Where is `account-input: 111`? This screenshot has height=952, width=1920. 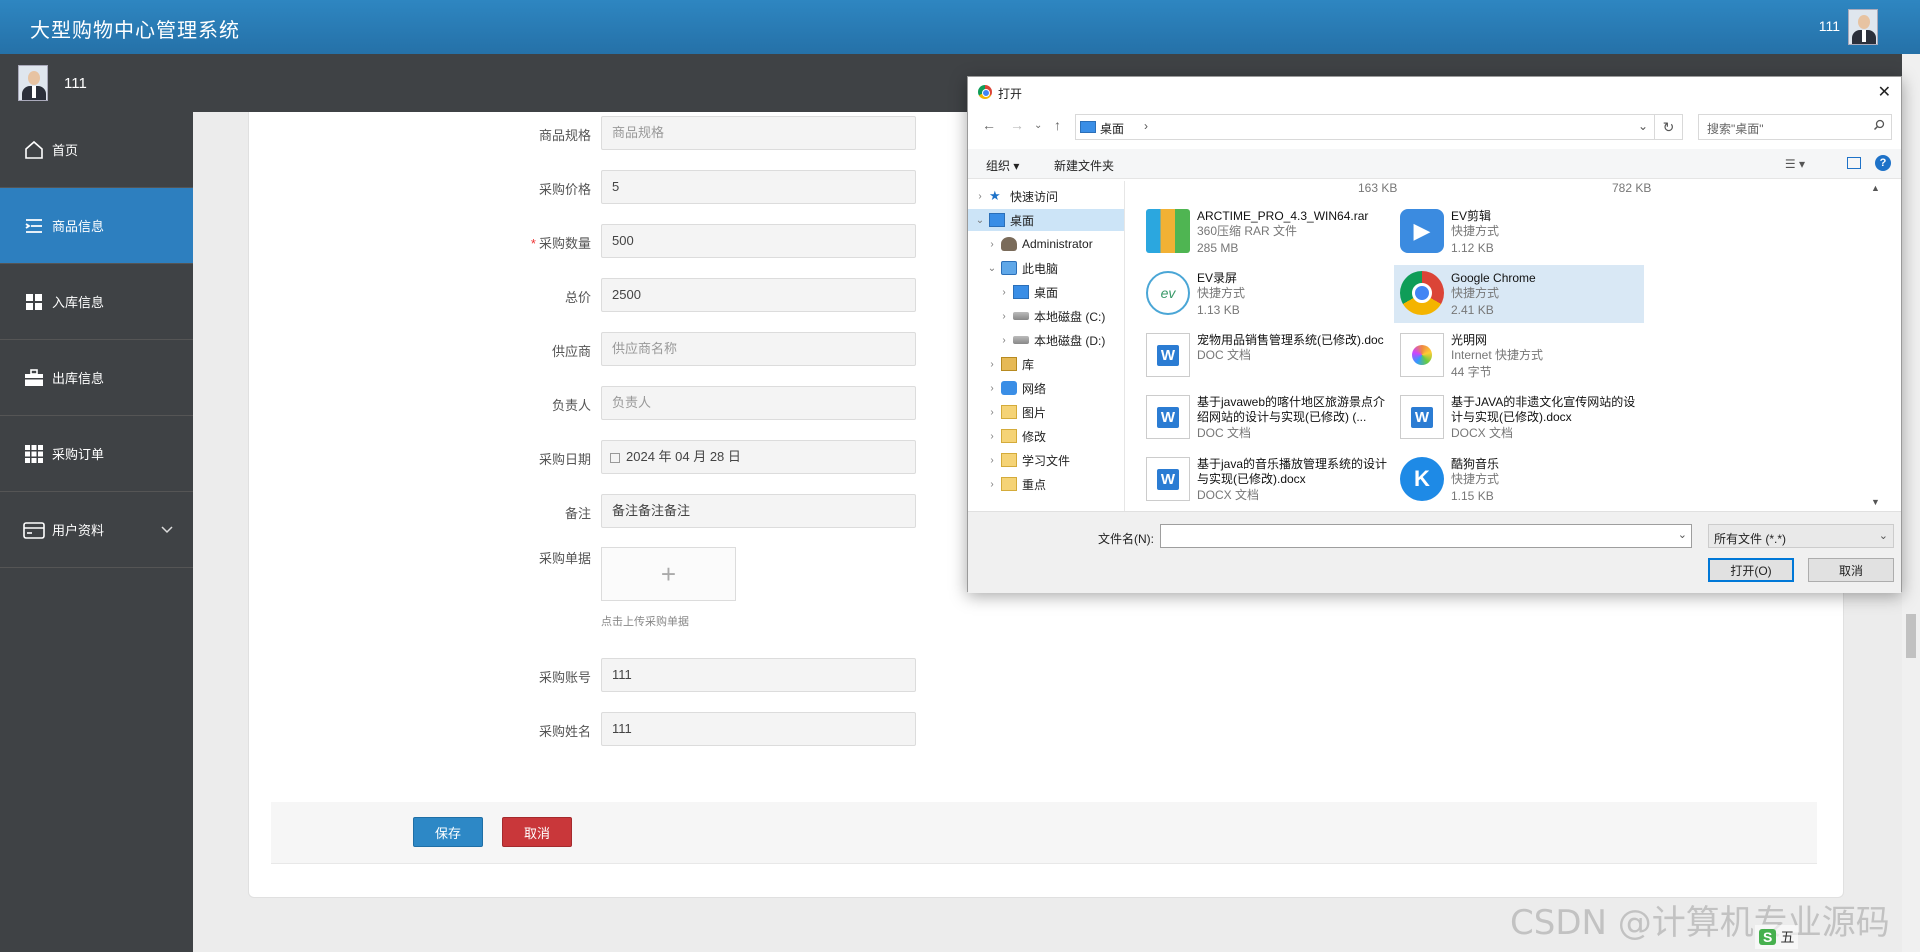
account-input: 111 is located at coordinates (758, 675).